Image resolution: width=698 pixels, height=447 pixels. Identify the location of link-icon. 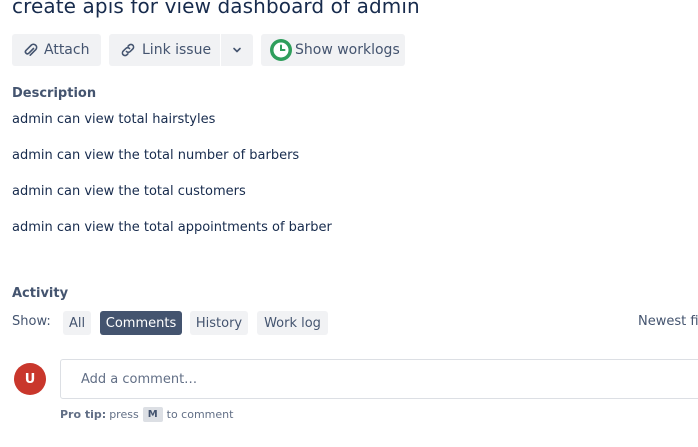
(128, 50).